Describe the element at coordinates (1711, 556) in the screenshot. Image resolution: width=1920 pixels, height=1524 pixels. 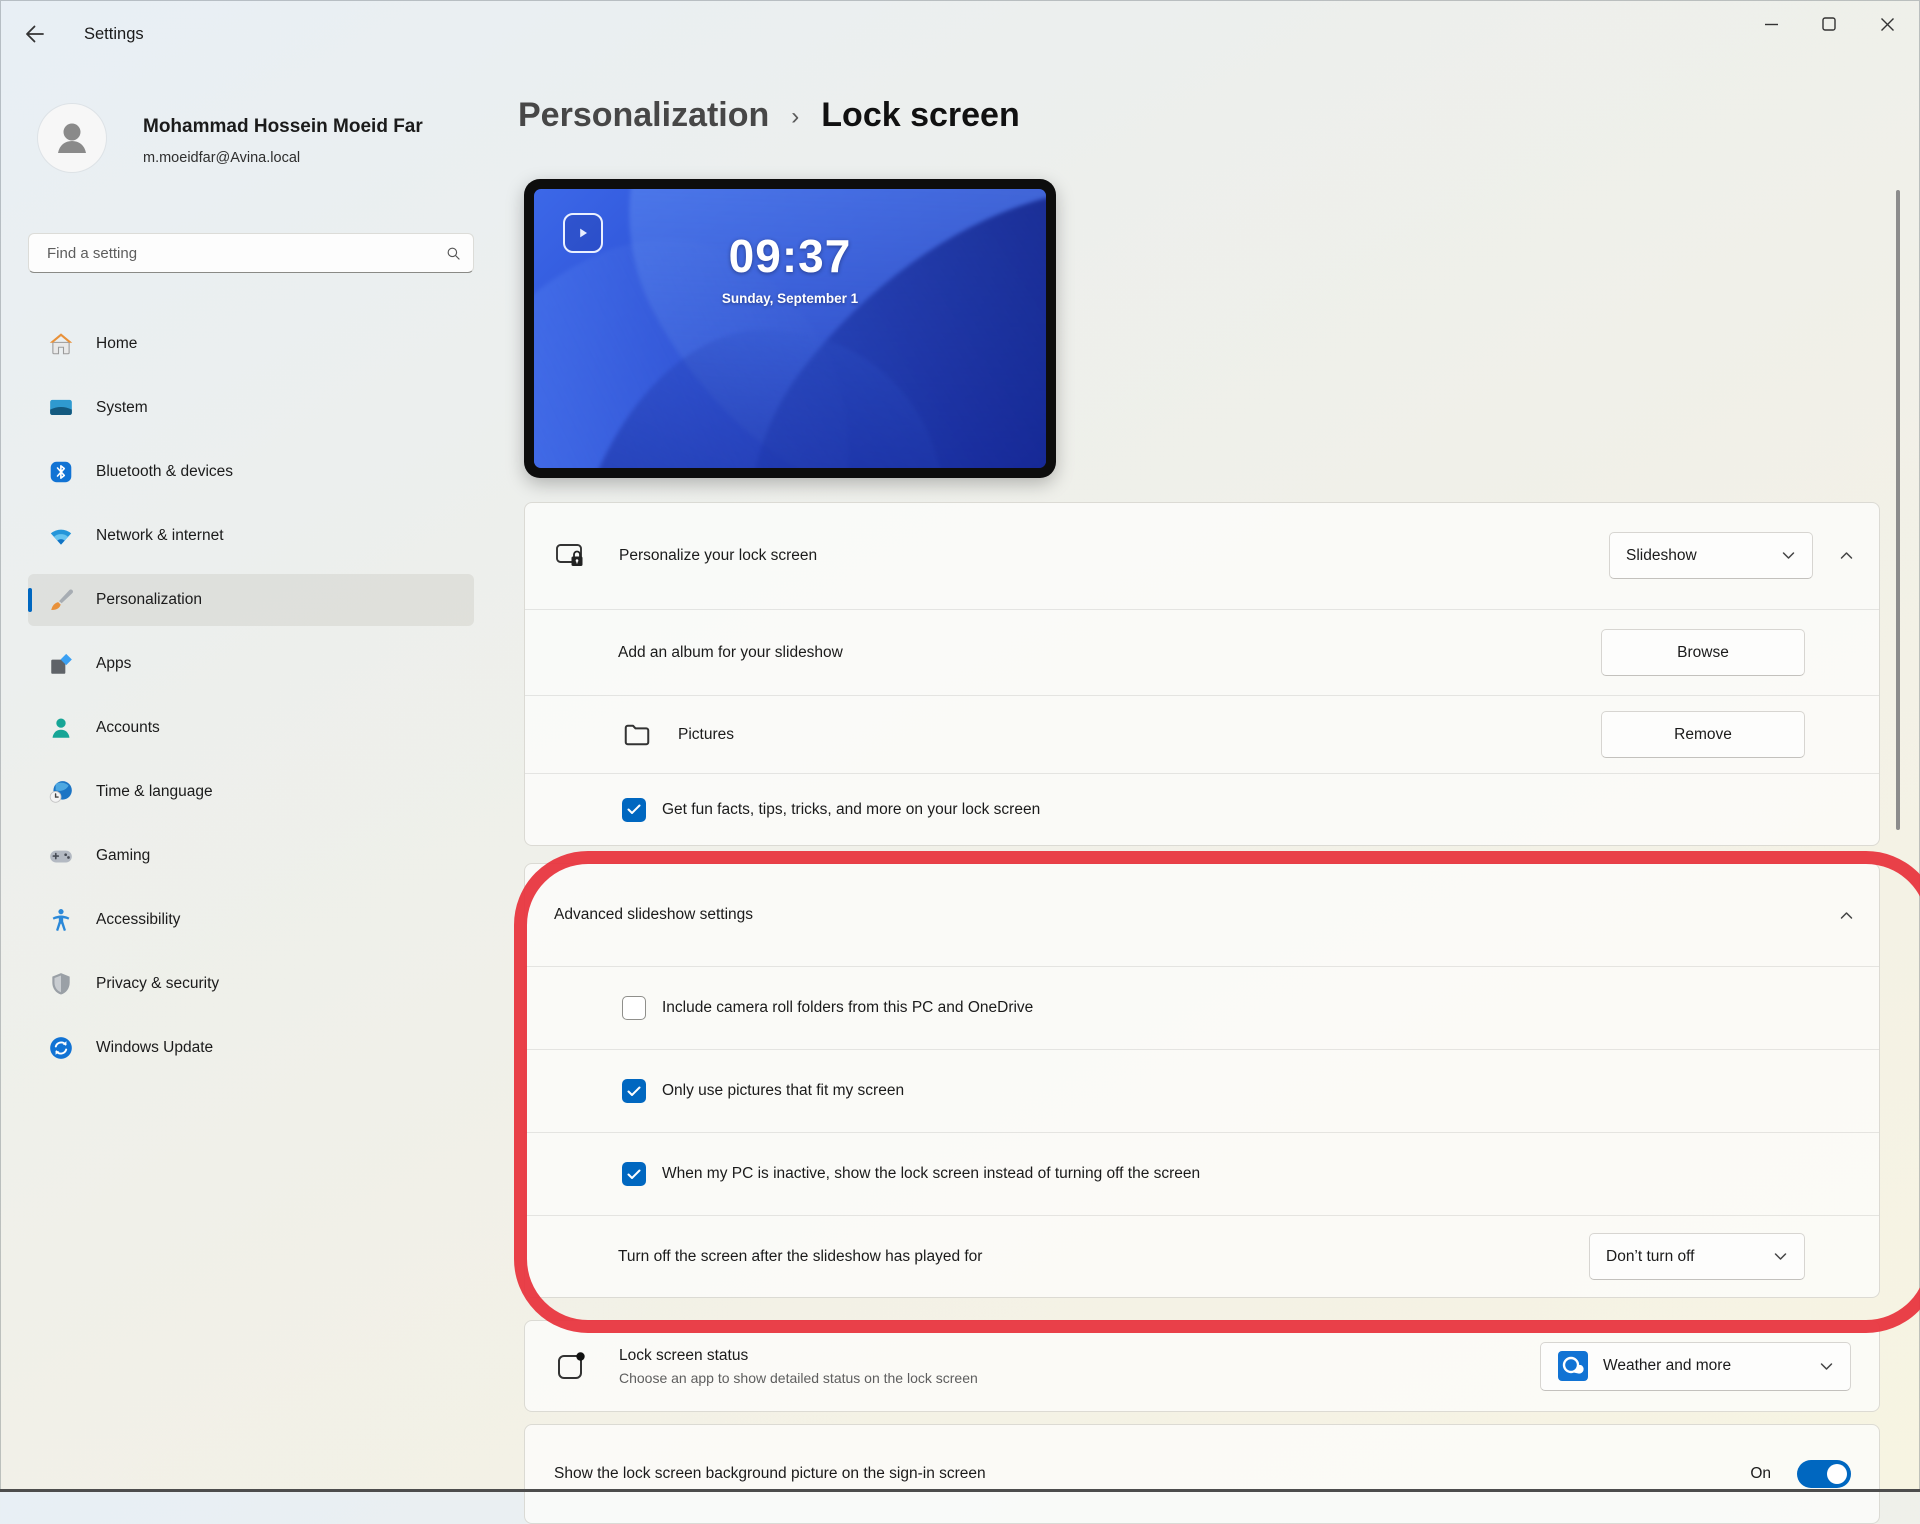
I see `lock-screen-type-dropdown: Slideshow` at that location.